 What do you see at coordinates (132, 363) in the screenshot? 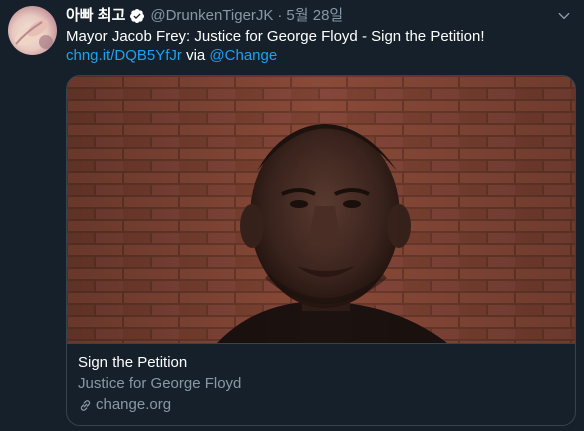
I see `card-title: Sign the Petition` at bounding box center [132, 363].